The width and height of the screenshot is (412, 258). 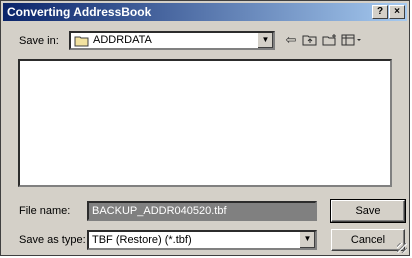 I want to click on new-folder-icon, so click(x=330, y=40).